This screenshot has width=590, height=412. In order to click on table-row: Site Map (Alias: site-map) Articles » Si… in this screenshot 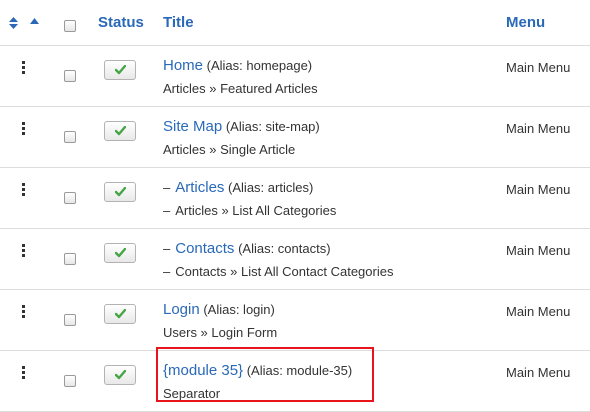, I will do `click(295, 137)`.